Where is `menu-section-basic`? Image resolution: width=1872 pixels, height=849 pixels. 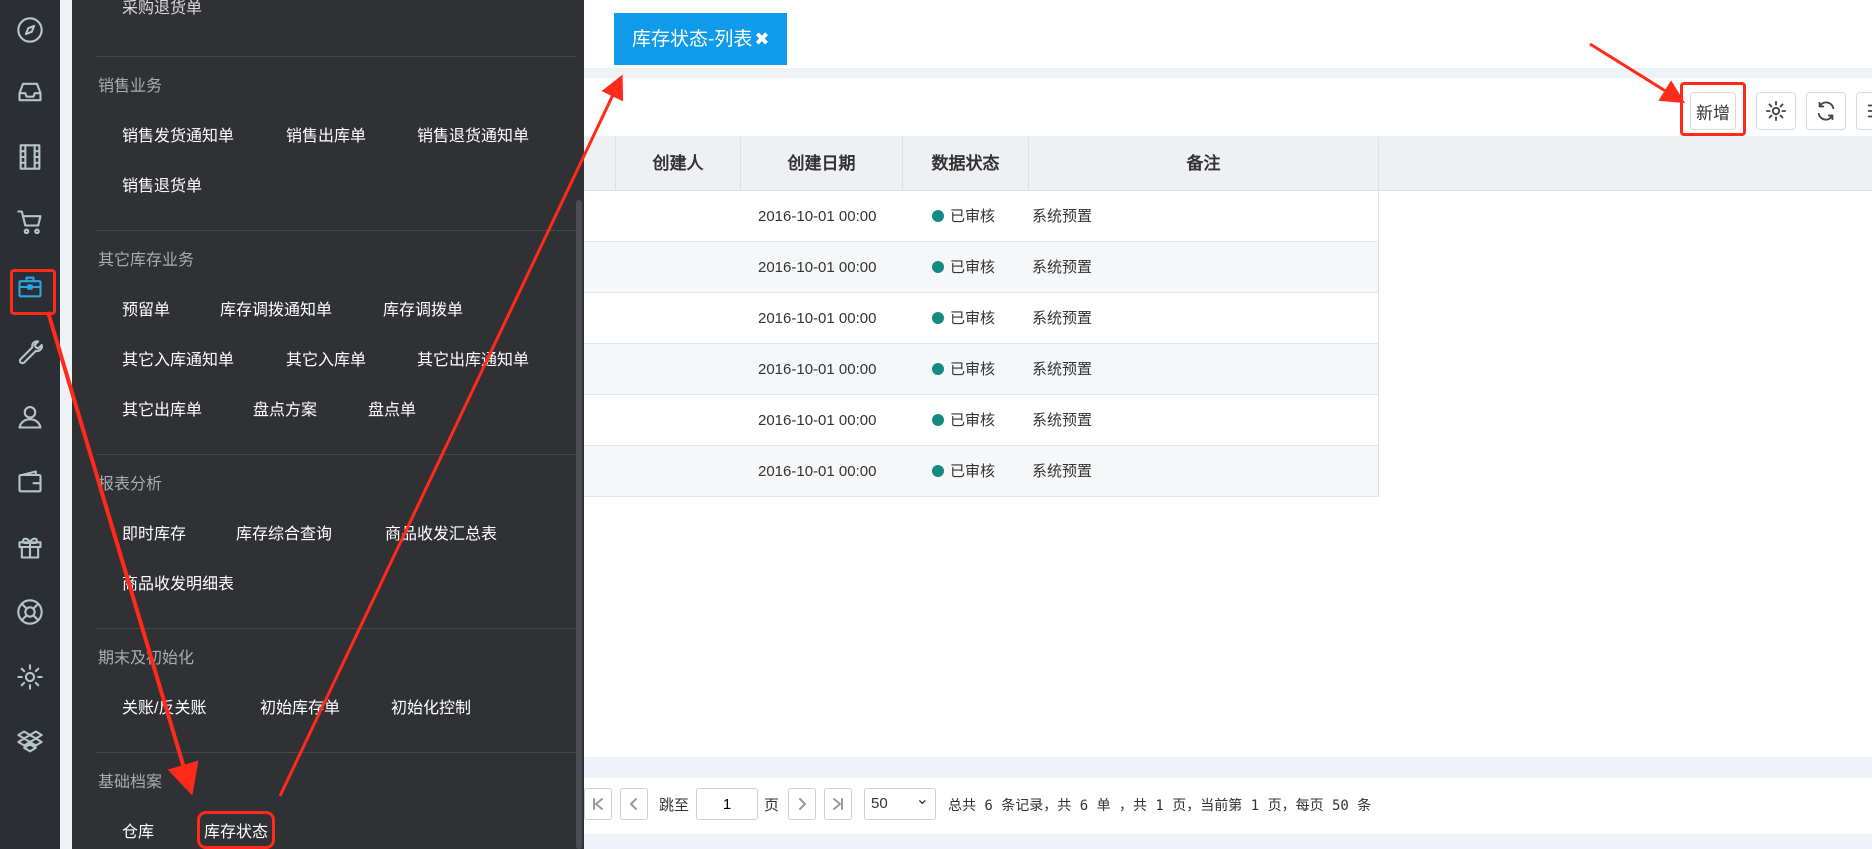 menu-section-basic is located at coordinates (336, 752).